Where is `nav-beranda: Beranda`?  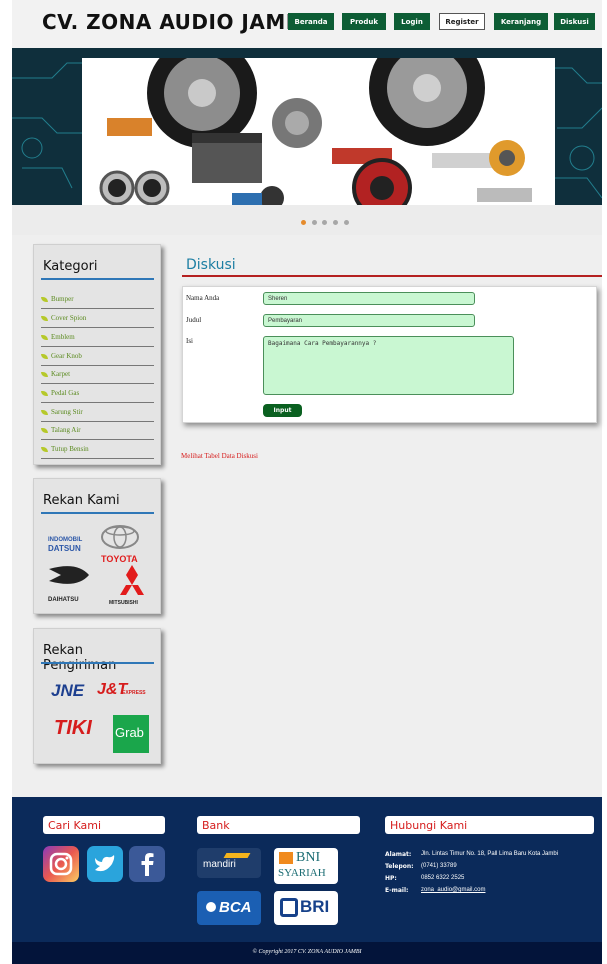
nav-beranda: Beranda is located at coordinates (311, 21).